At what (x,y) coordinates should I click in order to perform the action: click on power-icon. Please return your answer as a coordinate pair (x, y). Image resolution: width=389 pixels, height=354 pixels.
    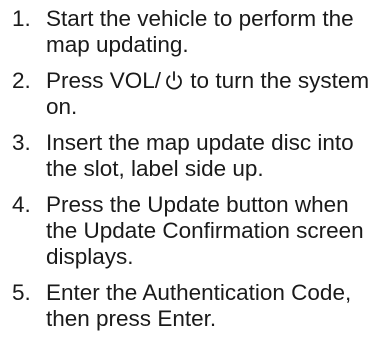
    Looking at the image, I should click on (174, 80).